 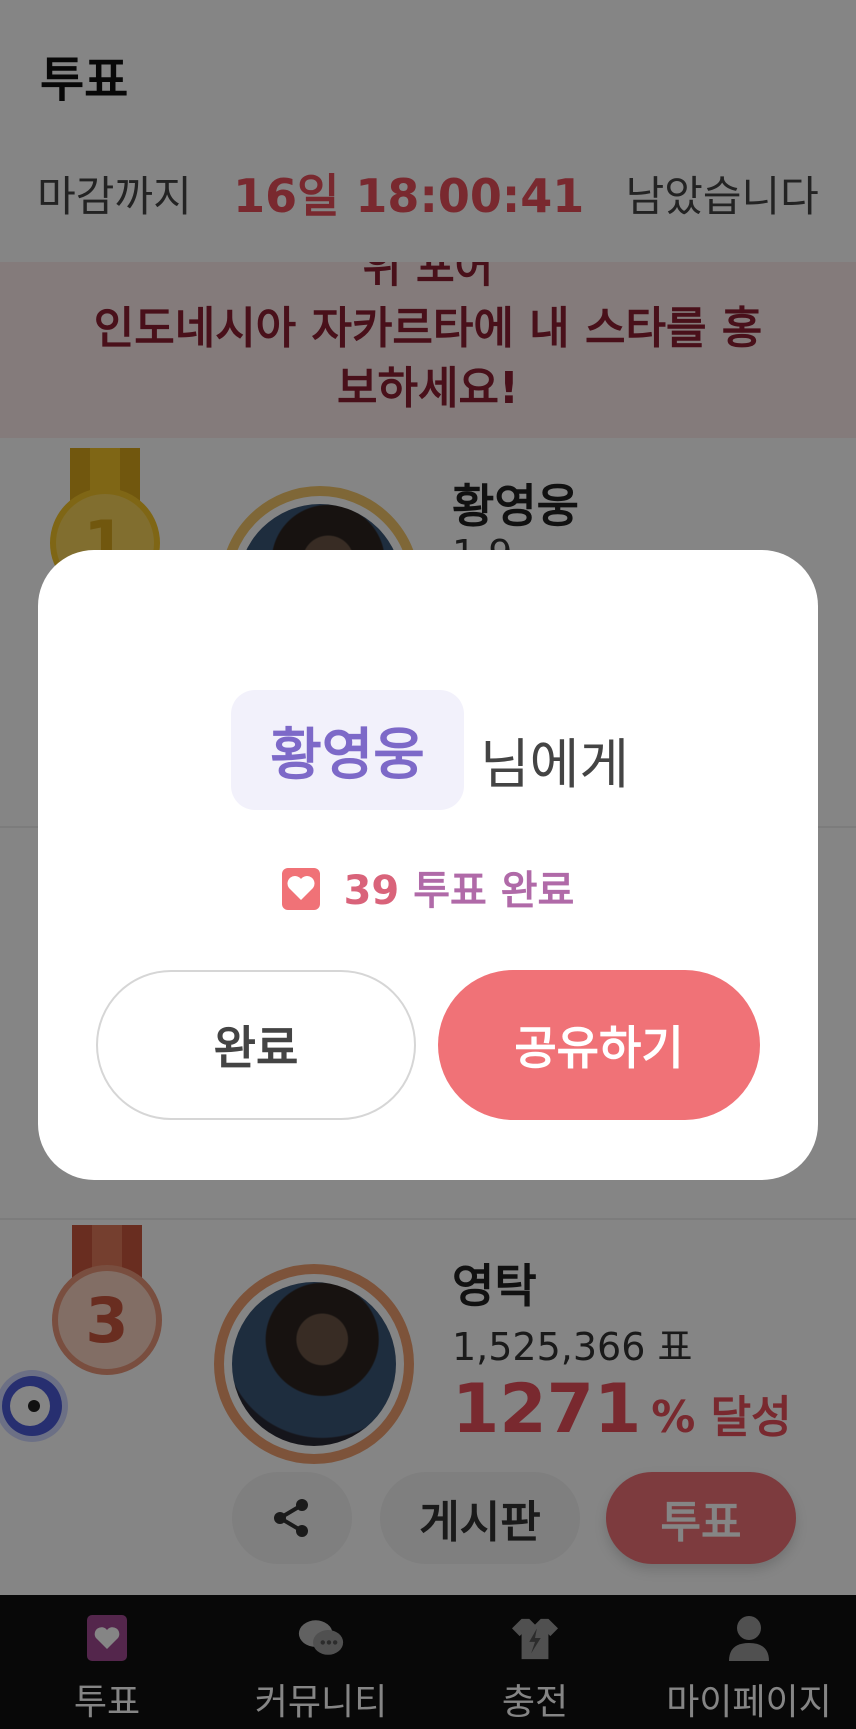 What do you see at coordinates (300, 889) in the screenshot?
I see `heart-icon` at bounding box center [300, 889].